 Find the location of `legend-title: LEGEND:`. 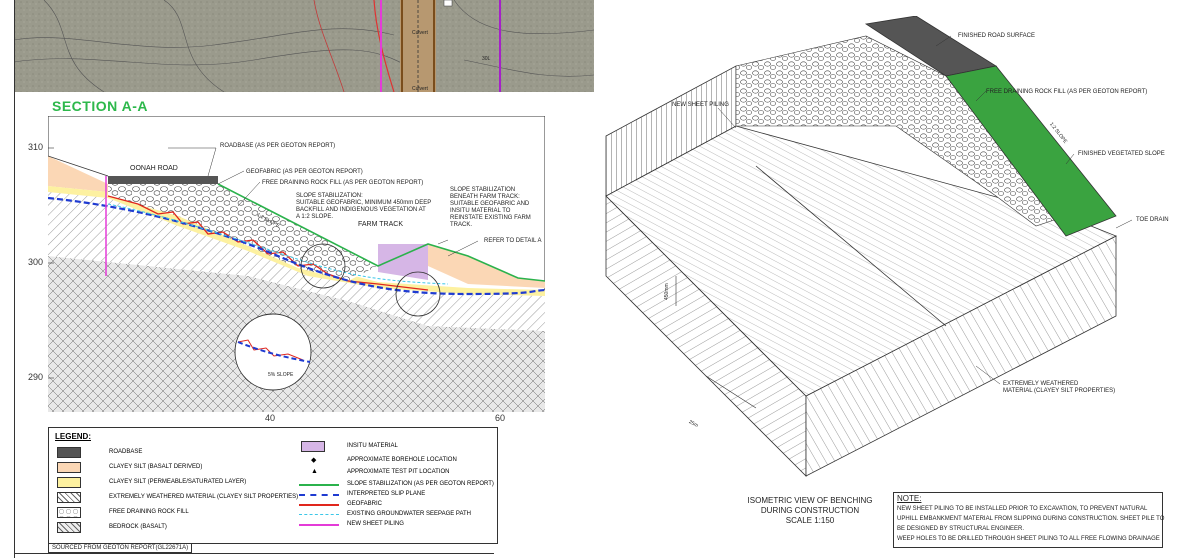

legend-title: LEGEND: is located at coordinates (73, 436).